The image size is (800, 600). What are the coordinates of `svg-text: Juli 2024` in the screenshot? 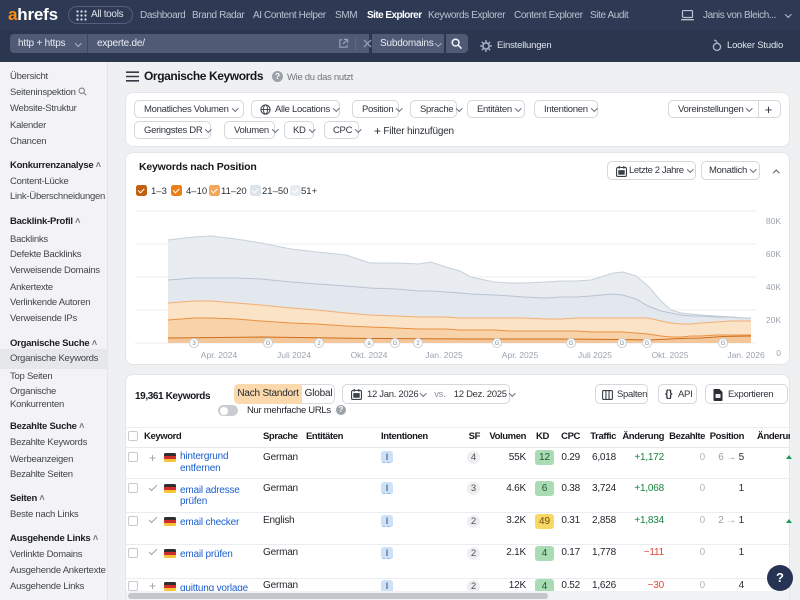 It's located at (294, 355).